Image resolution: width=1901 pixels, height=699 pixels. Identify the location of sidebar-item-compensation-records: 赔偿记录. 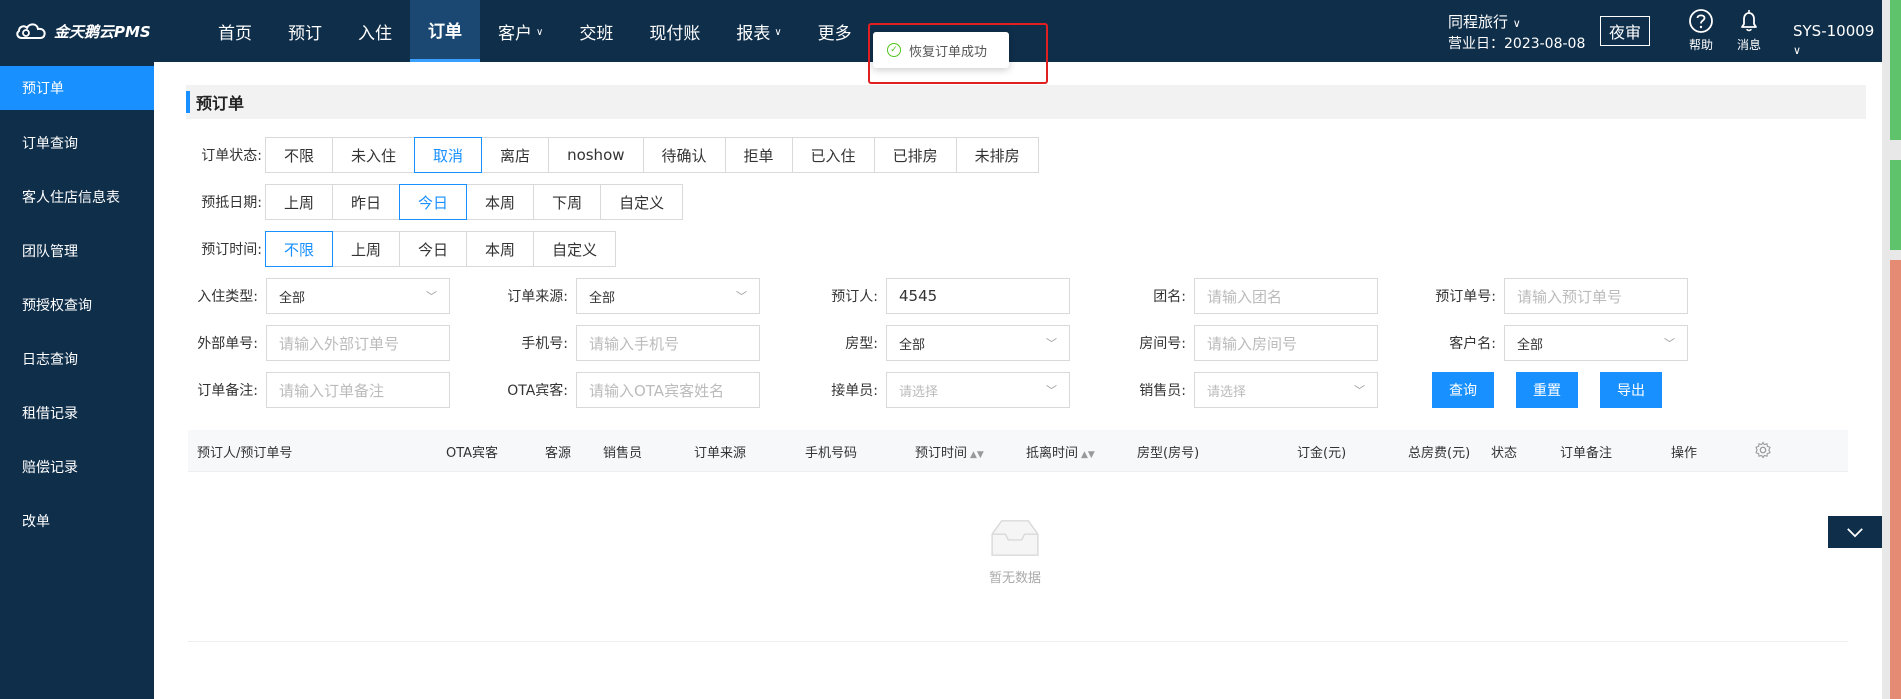
(77, 467).